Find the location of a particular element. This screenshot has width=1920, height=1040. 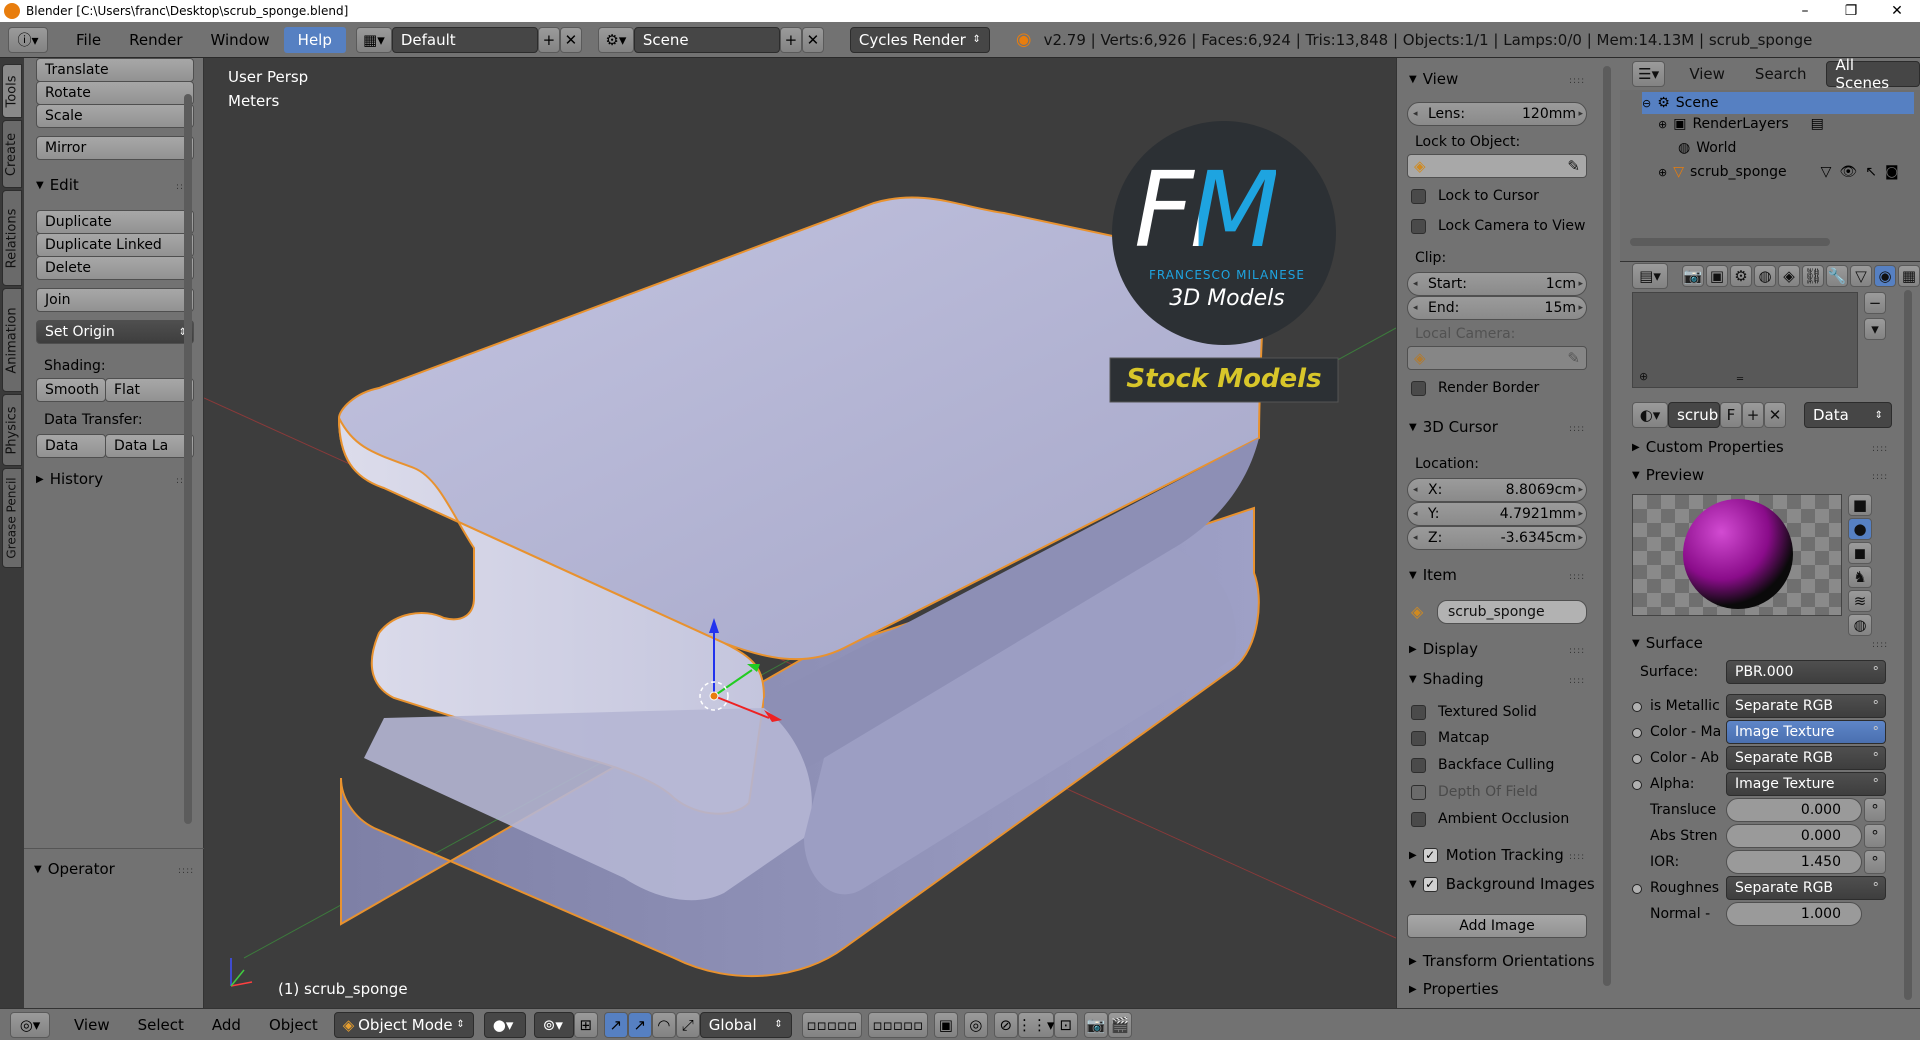

tab-physics: Physics is located at coordinates (12, 430).